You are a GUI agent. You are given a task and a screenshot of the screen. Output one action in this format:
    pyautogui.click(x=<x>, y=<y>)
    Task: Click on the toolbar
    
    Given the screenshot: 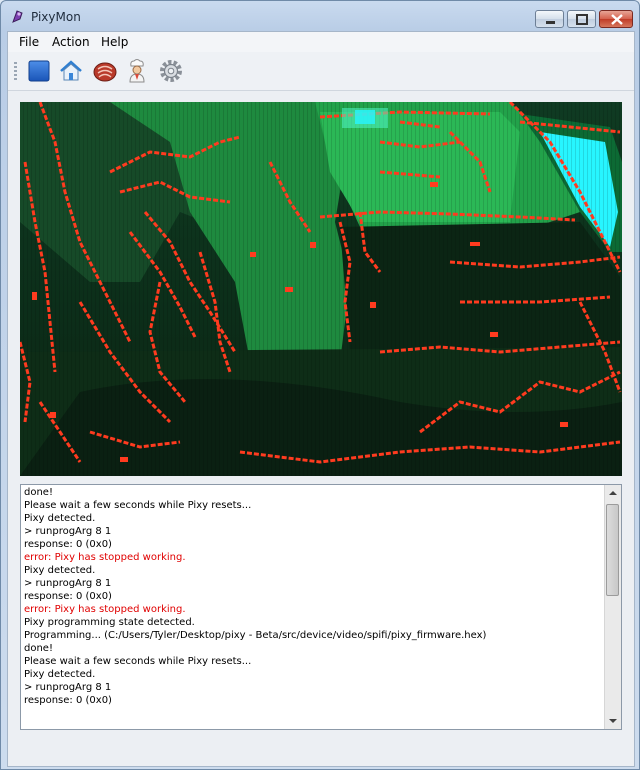 What is the action you would take?
    pyautogui.click(x=321, y=71)
    